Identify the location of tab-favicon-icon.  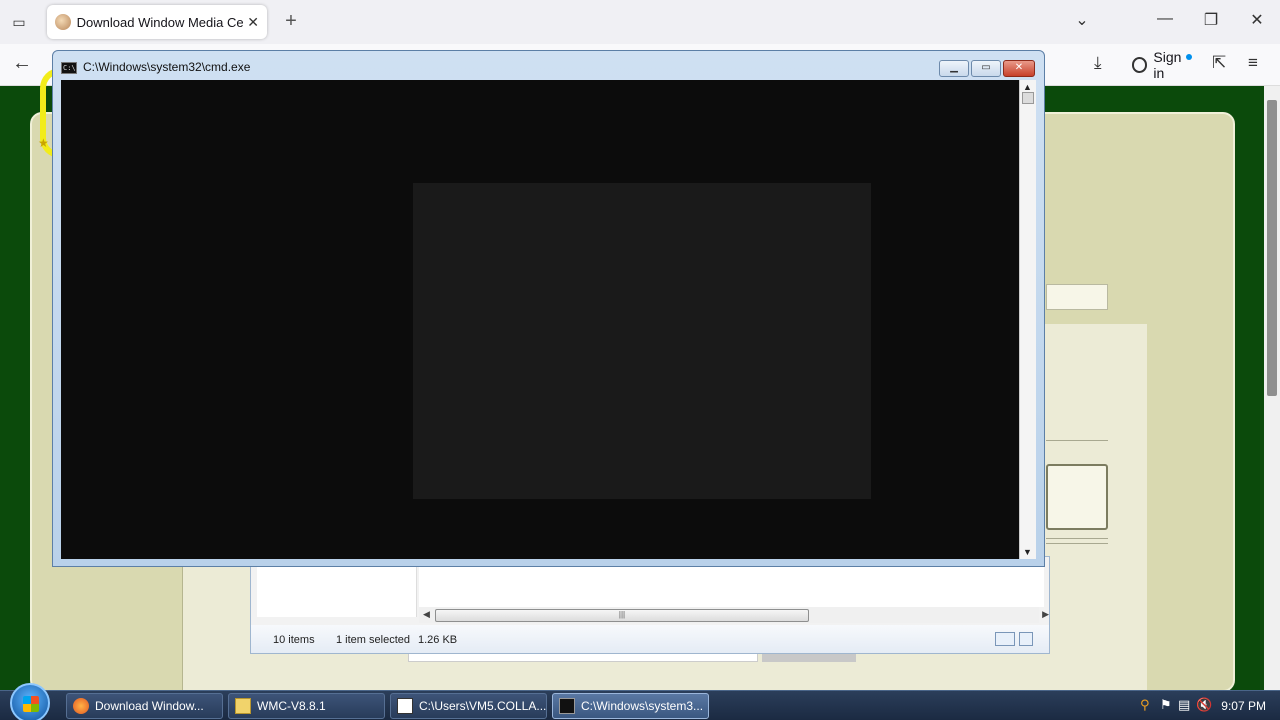
(63, 22).